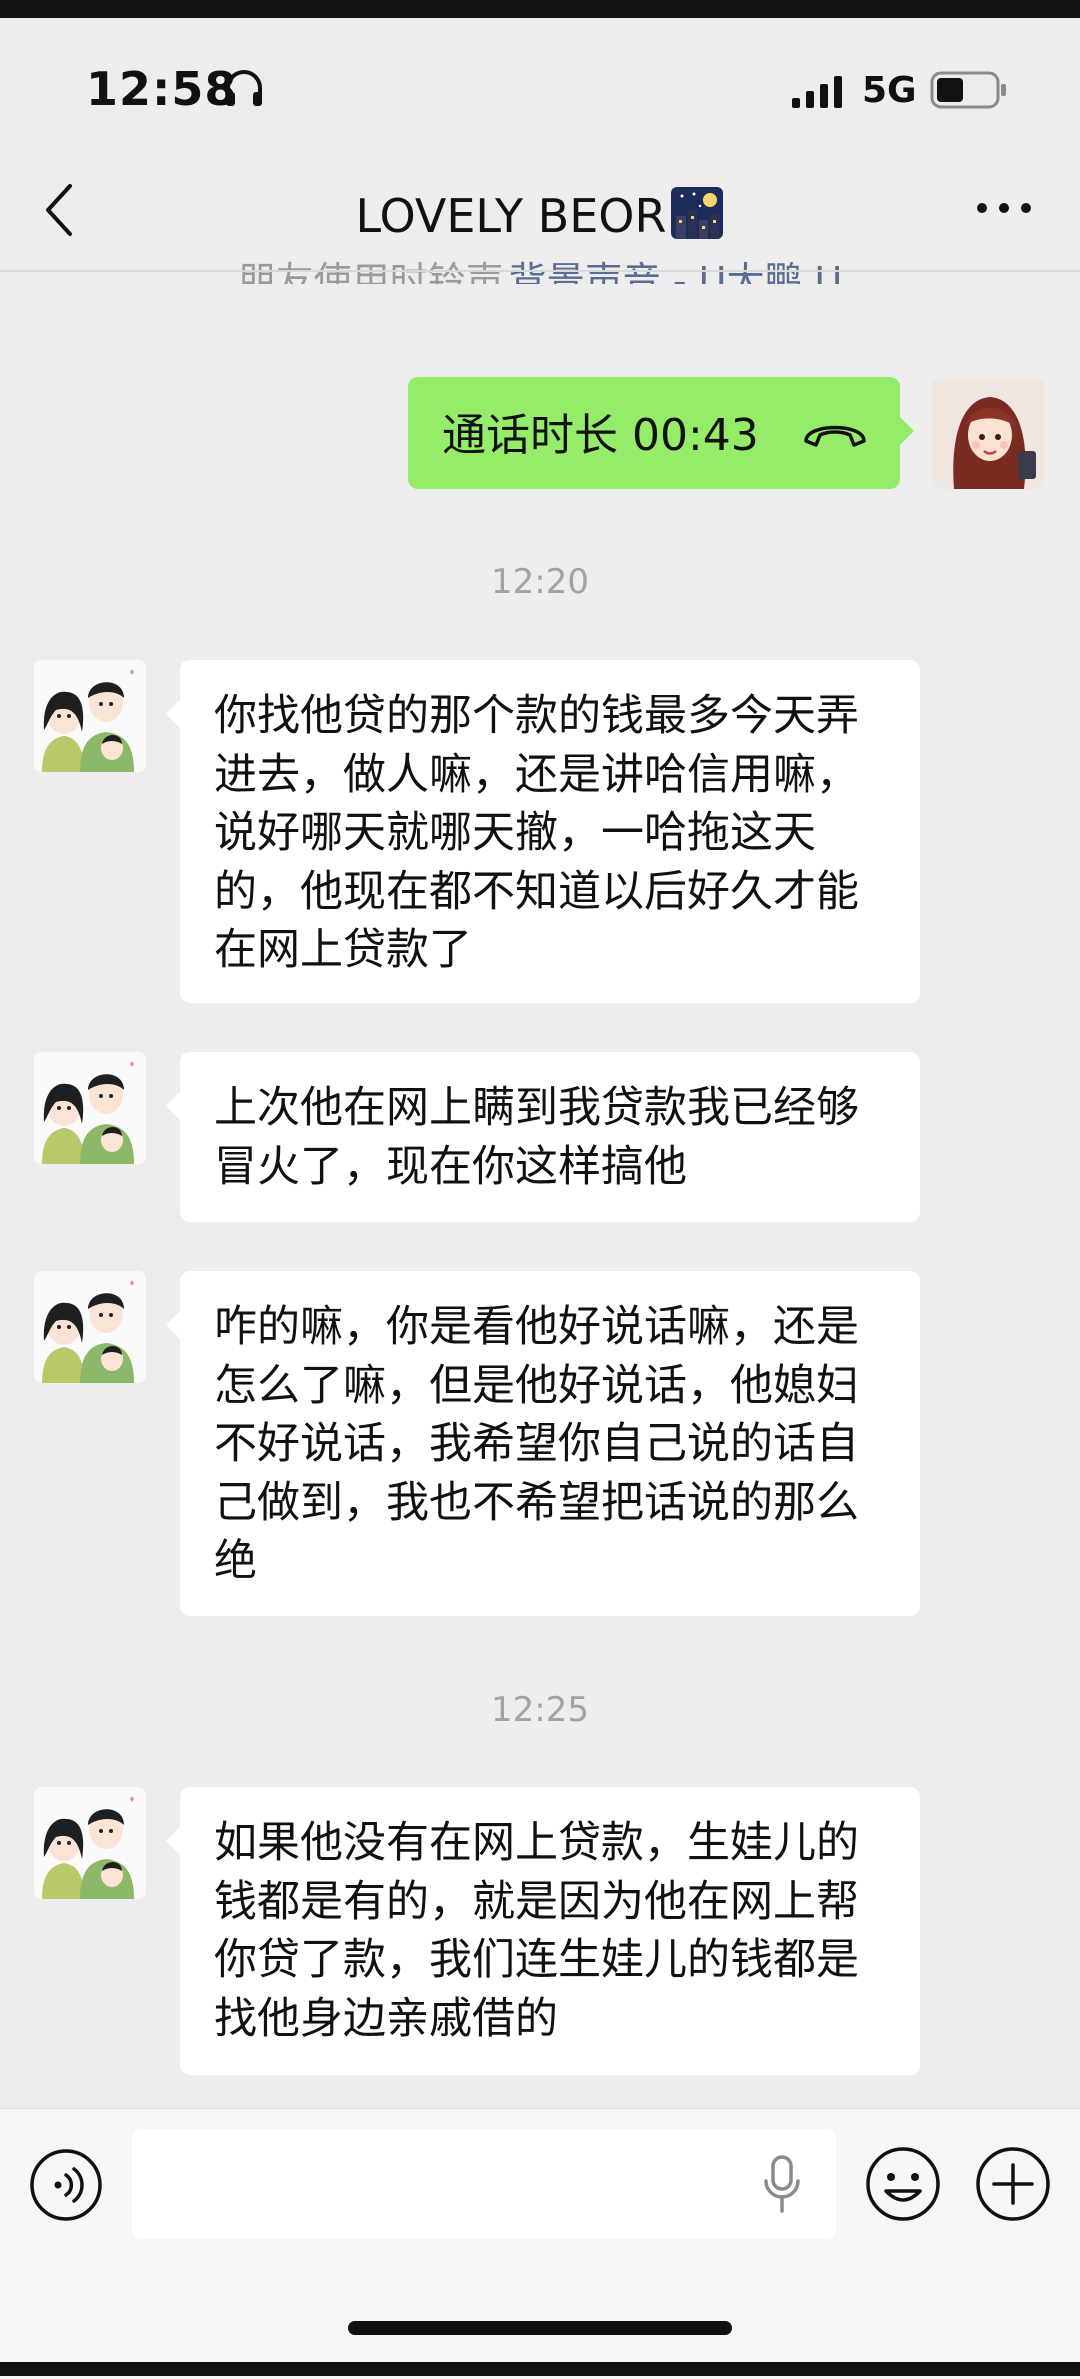 Image resolution: width=1080 pixels, height=2379 pixels. Describe the element at coordinates (697, 213) in the screenshot. I see `night-city-icon` at that location.